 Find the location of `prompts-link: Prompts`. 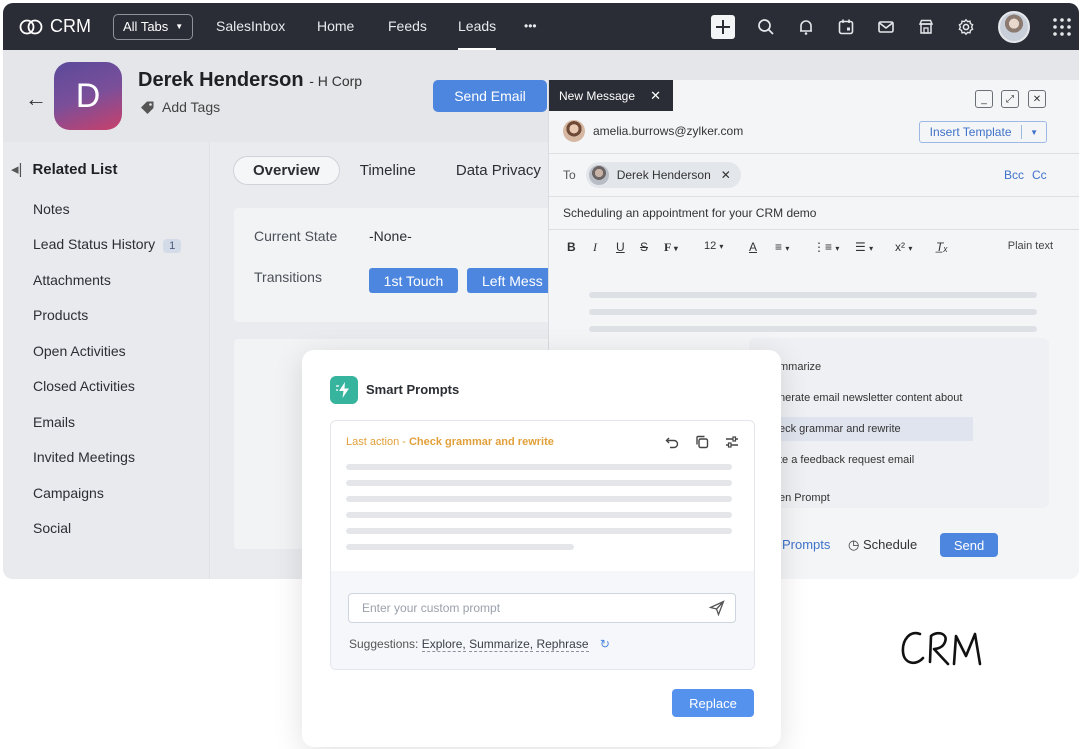

prompts-link: Prompts is located at coordinates (806, 544).